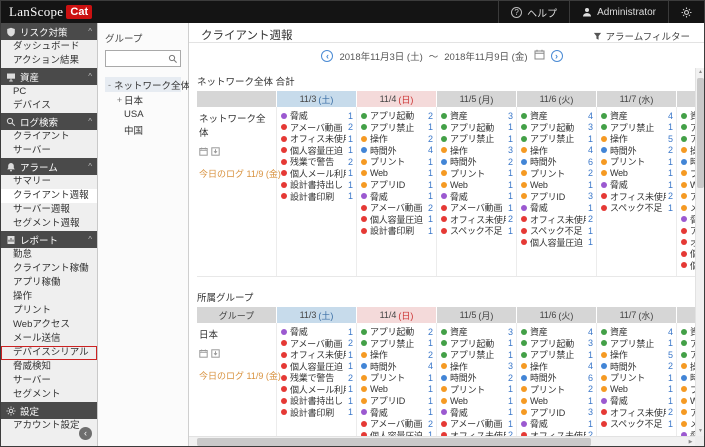 The height and width of the screenshot is (447, 705). What do you see at coordinates (49, 239) in the screenshot?
I see `sidebar-section-header: レポート ^` at bounding box center [49, 239].